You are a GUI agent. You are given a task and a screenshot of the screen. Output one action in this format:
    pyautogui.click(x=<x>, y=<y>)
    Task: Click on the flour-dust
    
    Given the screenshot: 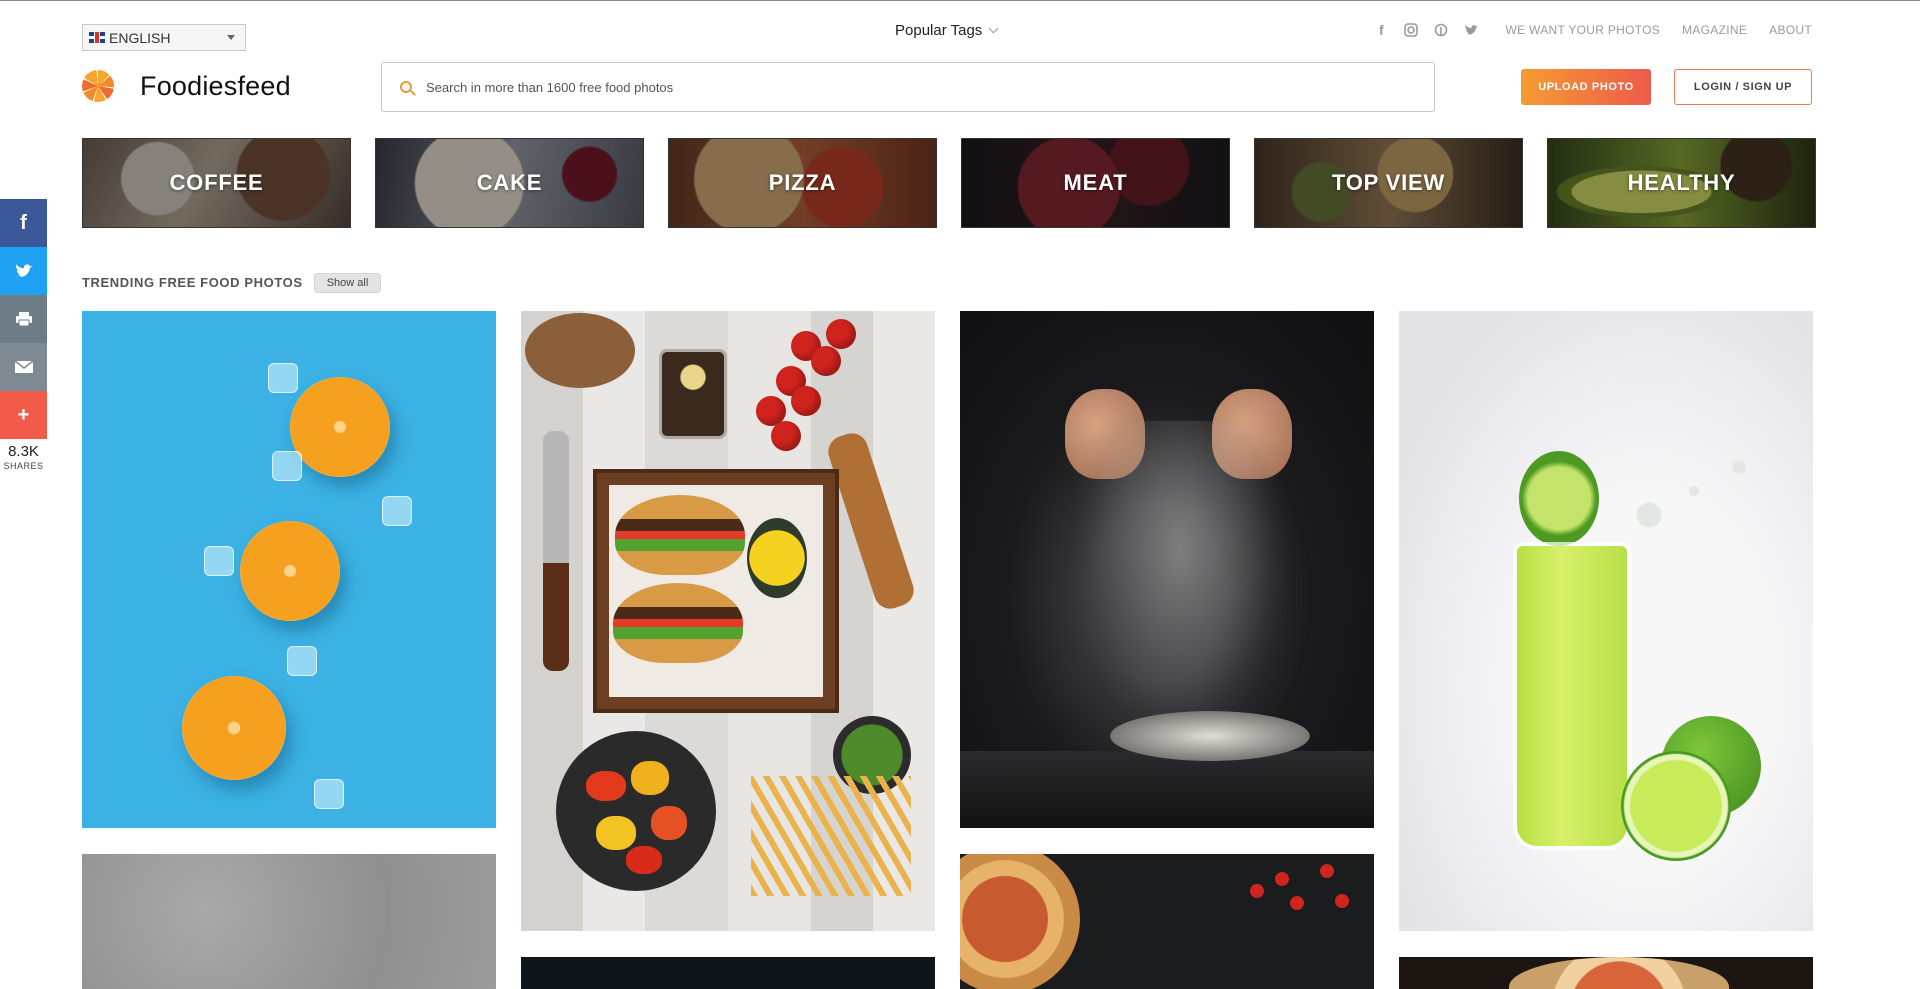 What is the action you would take?
    pyautogui.click(x=1180, y=581)
    